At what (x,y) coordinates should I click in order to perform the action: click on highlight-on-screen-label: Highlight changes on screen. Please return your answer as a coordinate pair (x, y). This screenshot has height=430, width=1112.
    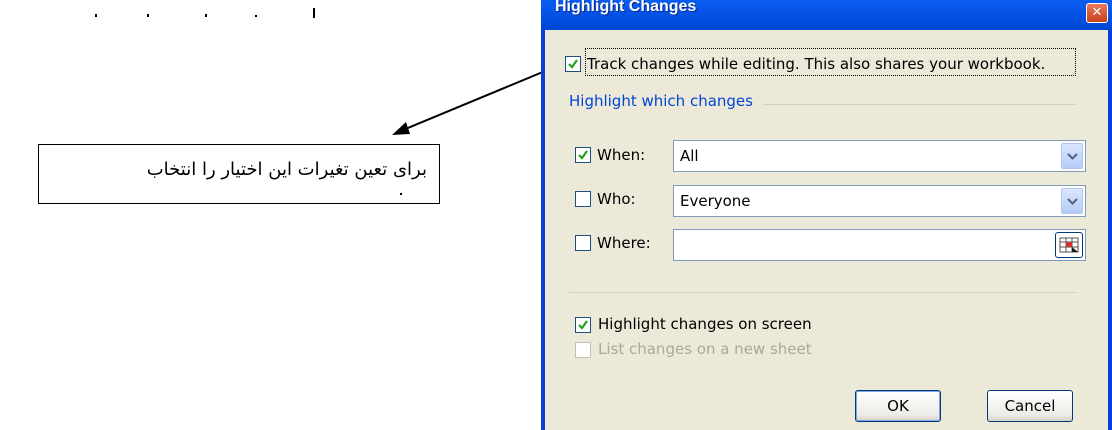
    Looking at the image, I should click on (705, 324).